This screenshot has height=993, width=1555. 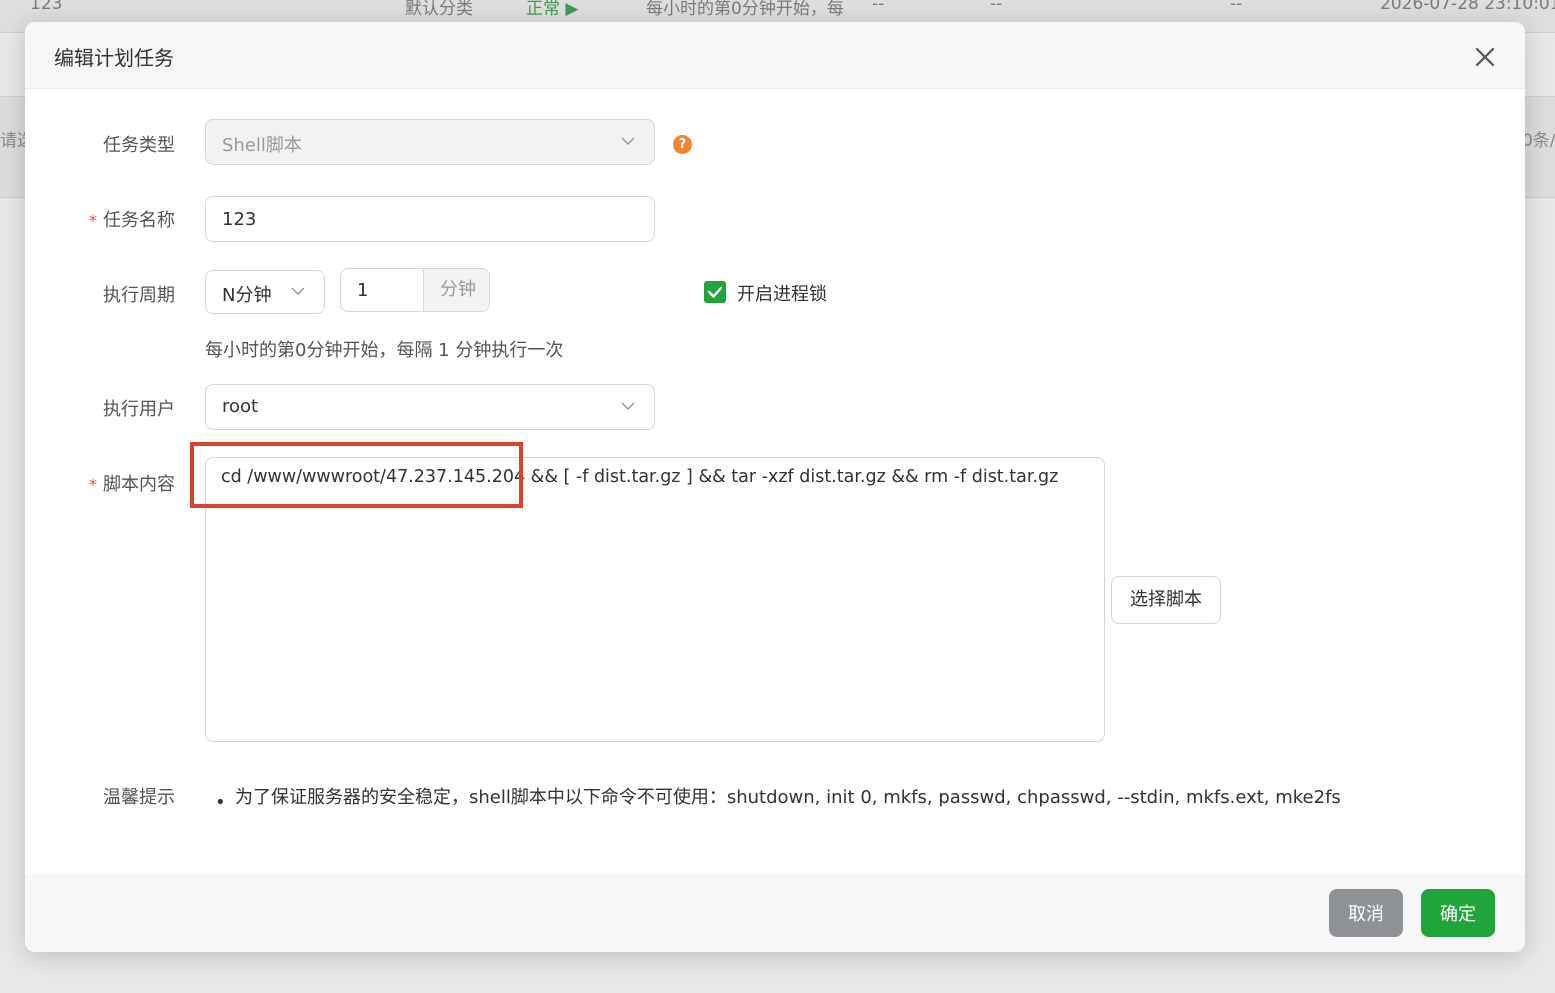 What do you see at coordinates (100, 144) in the screenshot?
I see `task-type-label: 任务类型` at bounding box center [100, 144].